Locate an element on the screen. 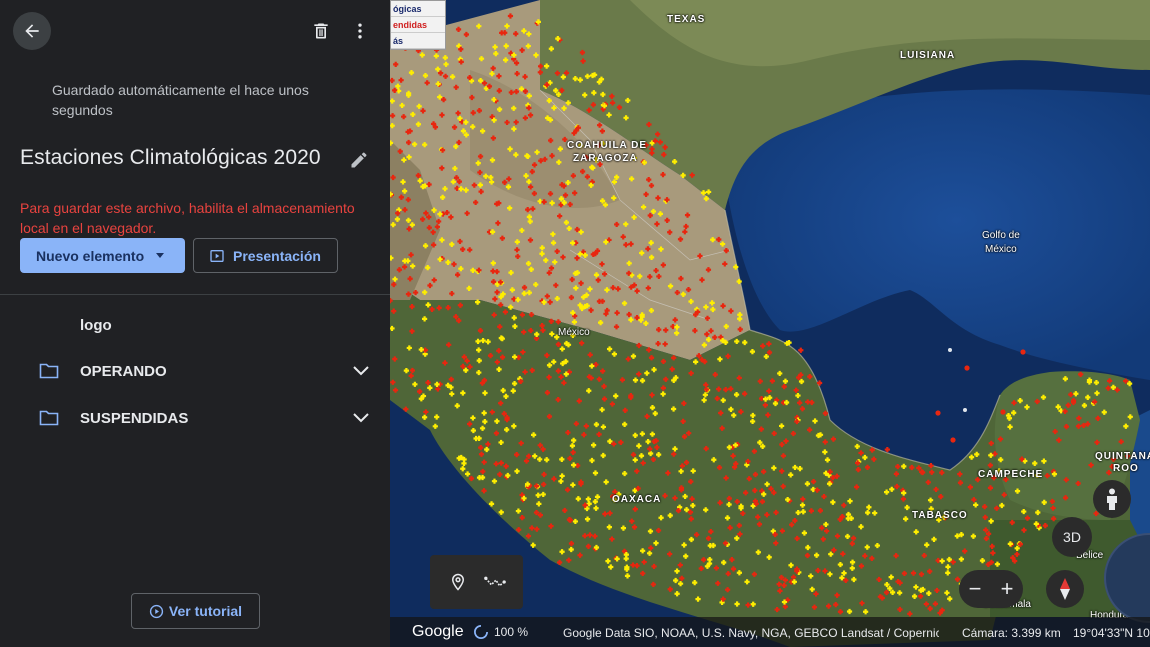 The width and height of the screenshot is (1150, 647). location-pin-icon is located at coordinates (458, 582).